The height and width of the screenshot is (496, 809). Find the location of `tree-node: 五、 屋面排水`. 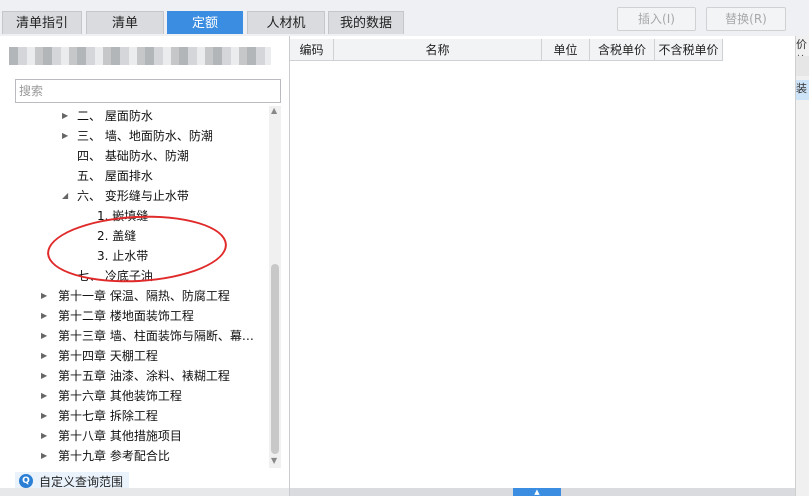

tree-node: 五、 屋面排水 is located at coordinates (115, 176).